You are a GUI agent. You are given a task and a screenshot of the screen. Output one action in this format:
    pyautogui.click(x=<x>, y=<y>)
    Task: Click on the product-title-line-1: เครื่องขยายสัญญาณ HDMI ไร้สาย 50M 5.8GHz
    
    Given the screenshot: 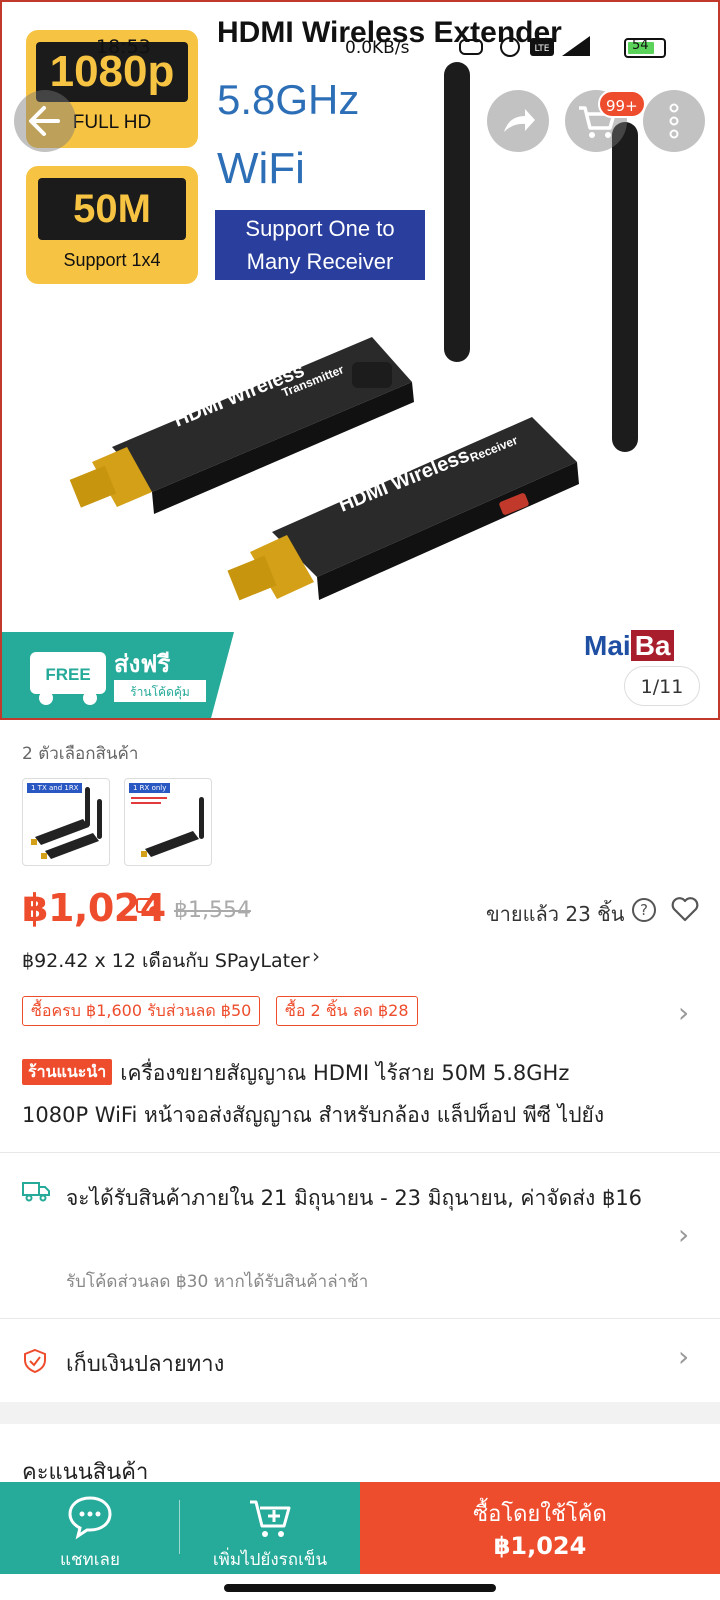 What is the action you would take?
    pyautogui.click(x=345, y=1073)
    